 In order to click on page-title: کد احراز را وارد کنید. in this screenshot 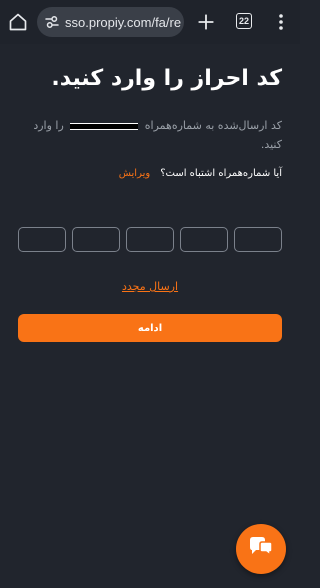, I will do `click(166, 78)`.